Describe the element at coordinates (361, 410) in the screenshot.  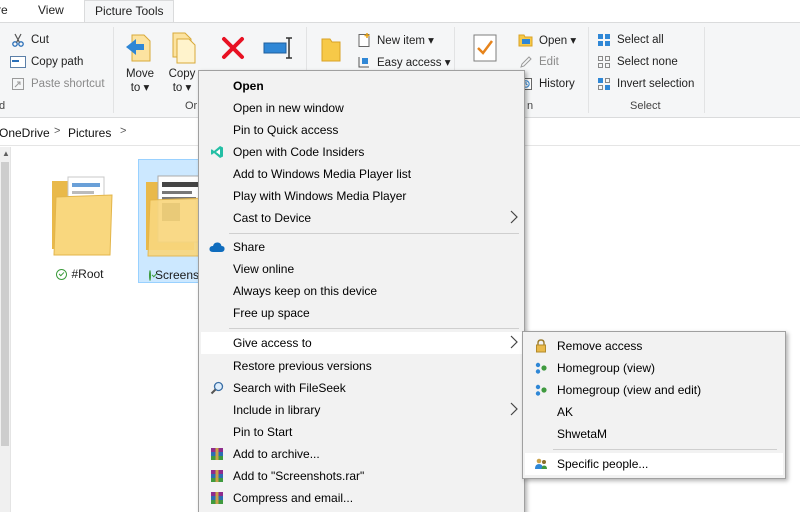
I see `menu-item-include-in-library: Include in library` at that location.